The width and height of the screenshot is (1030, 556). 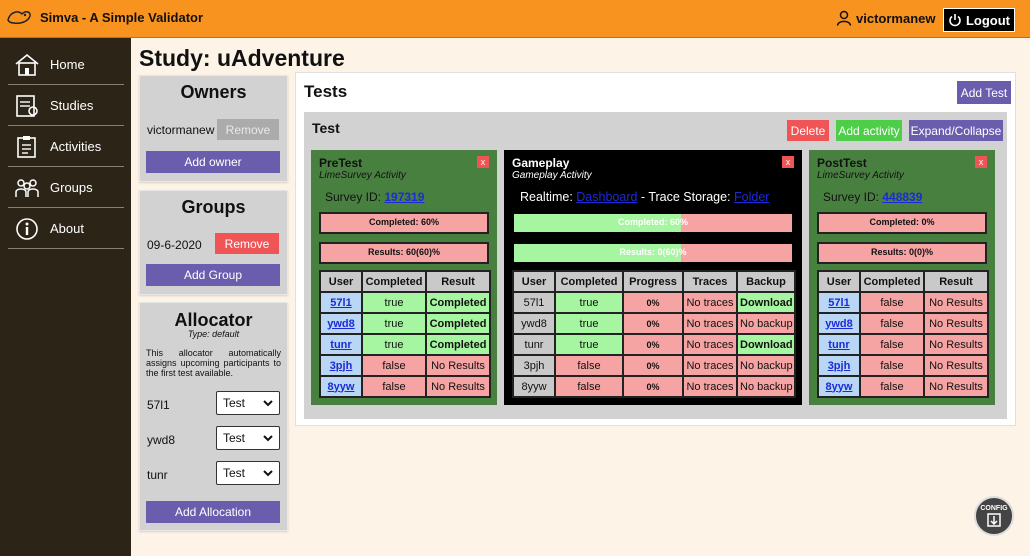 I want to click on survey-label: Survey ID:, so click(x=853, y=197).